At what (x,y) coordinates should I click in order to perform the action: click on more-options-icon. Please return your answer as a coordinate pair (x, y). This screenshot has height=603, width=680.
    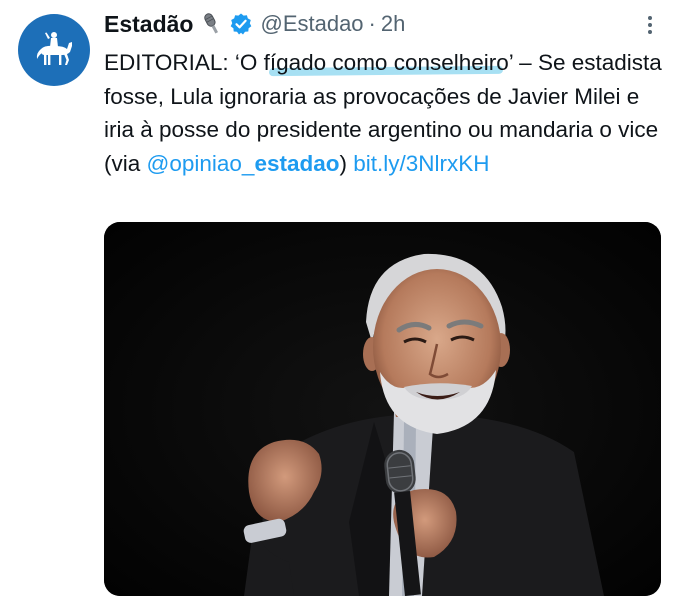
    Looking at the image, I should click on (650, 25).